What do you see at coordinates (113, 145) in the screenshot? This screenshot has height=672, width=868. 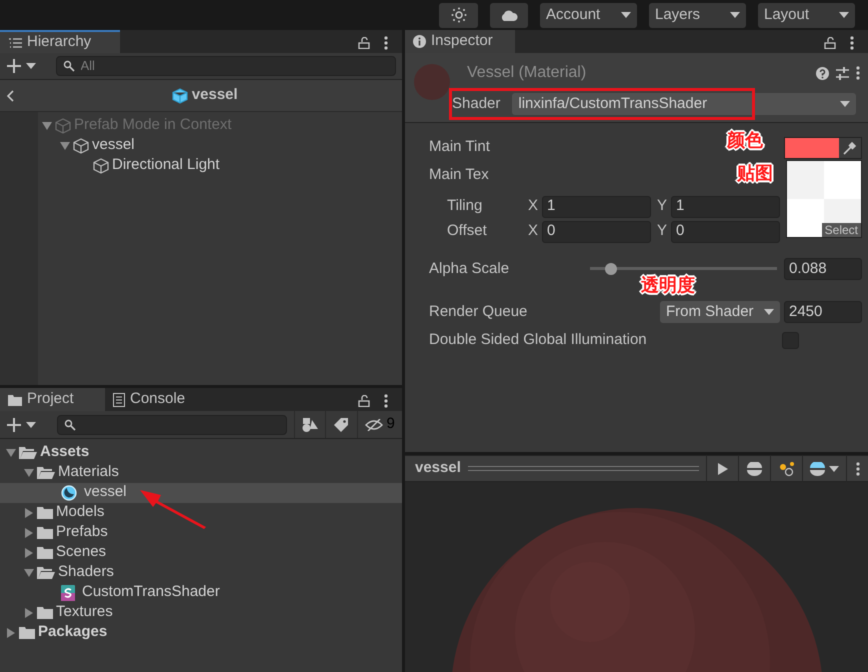 I see `tree-label: vessel` at bounding box center [113, 145].